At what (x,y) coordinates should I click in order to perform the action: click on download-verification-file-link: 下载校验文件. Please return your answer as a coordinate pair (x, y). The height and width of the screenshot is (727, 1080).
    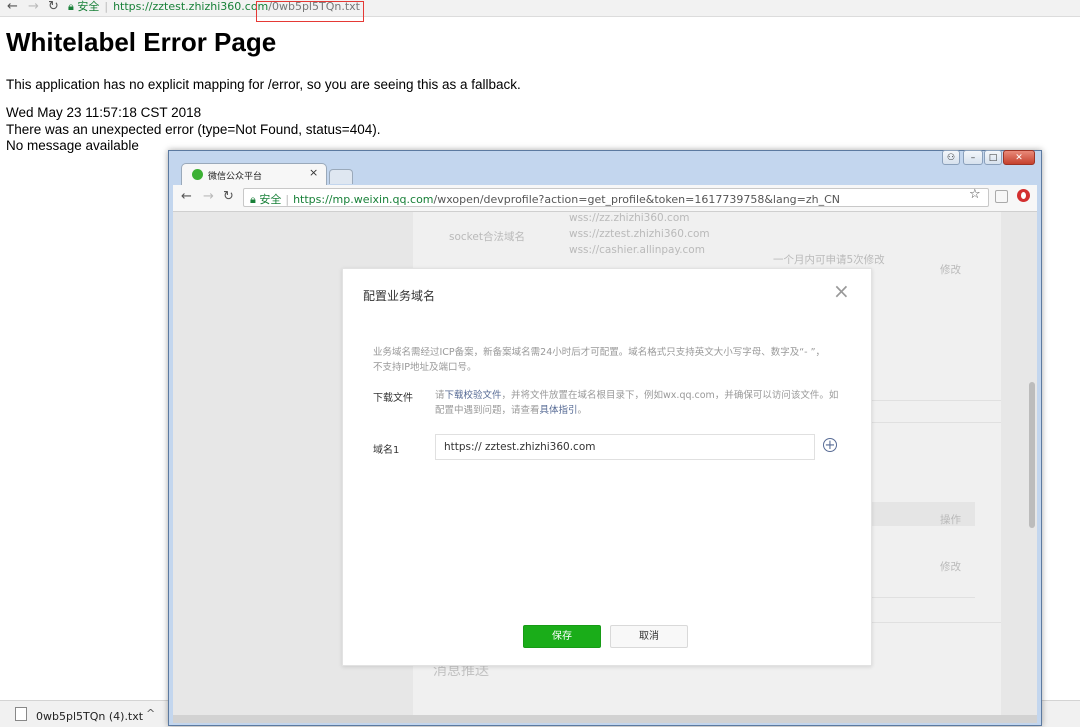
    Looking at the image, I should click on (473, 395).